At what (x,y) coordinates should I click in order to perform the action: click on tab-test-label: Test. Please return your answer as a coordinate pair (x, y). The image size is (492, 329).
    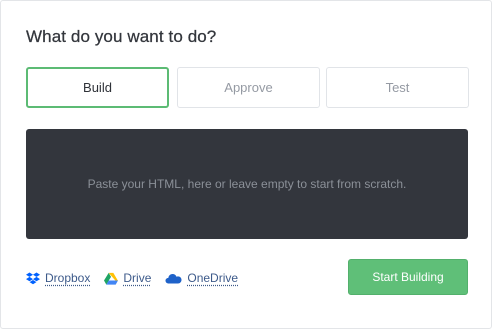
    Looking at the image, I should click on (397, 87).